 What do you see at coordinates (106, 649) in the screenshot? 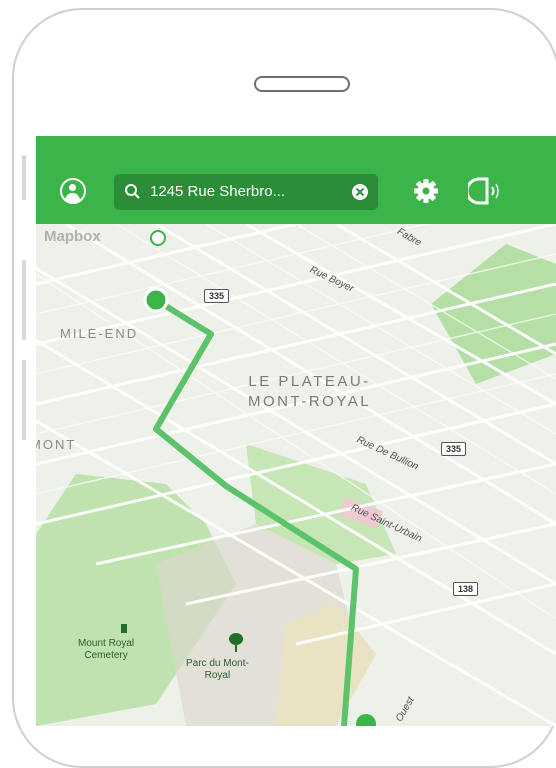
I see `park-label: Mount Royal Cemetery` at bounding box center [106, 649].